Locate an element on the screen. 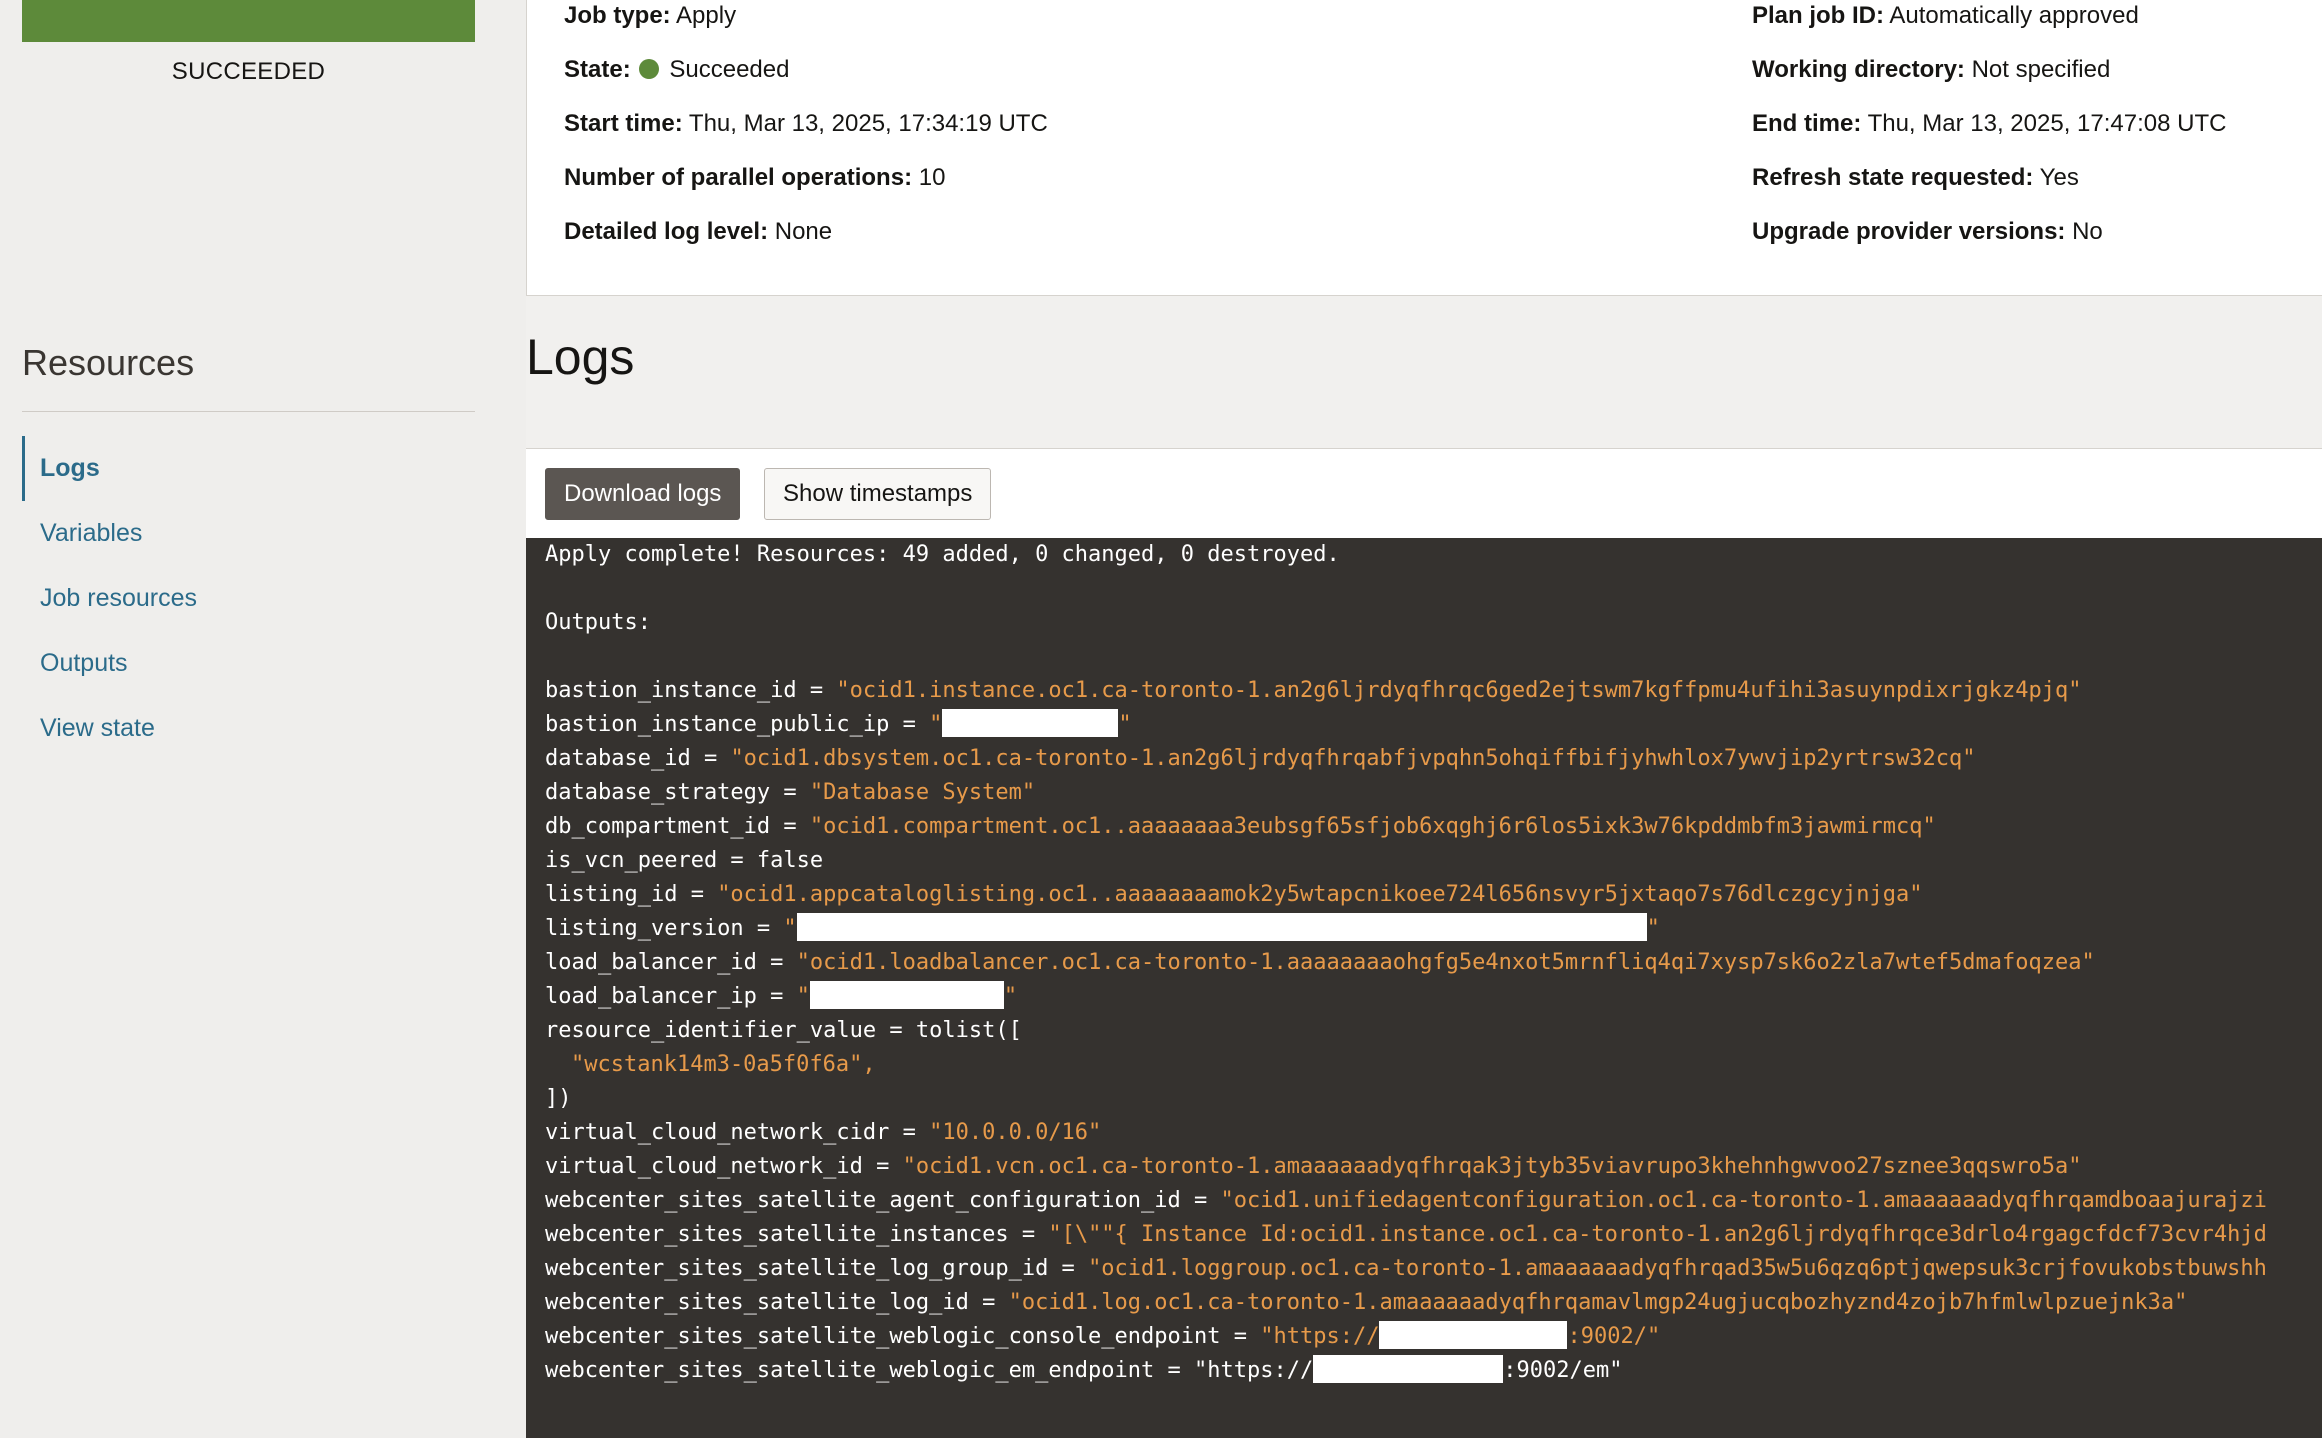  log-level-value: None is located at coordinates (803, 231).